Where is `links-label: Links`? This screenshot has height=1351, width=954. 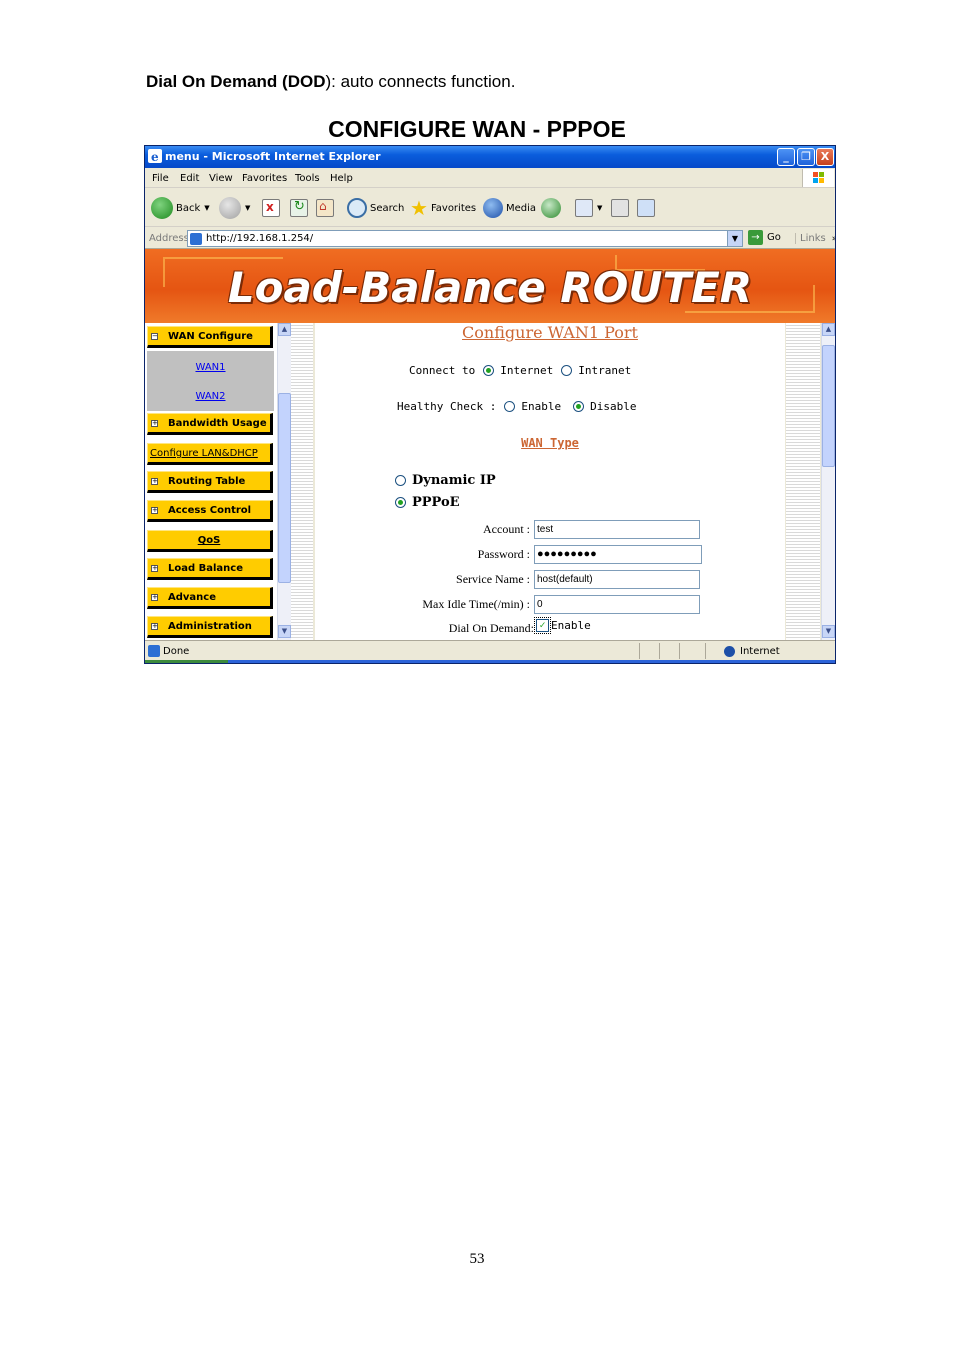 links-label: Links is located at coordinates (813, 238).